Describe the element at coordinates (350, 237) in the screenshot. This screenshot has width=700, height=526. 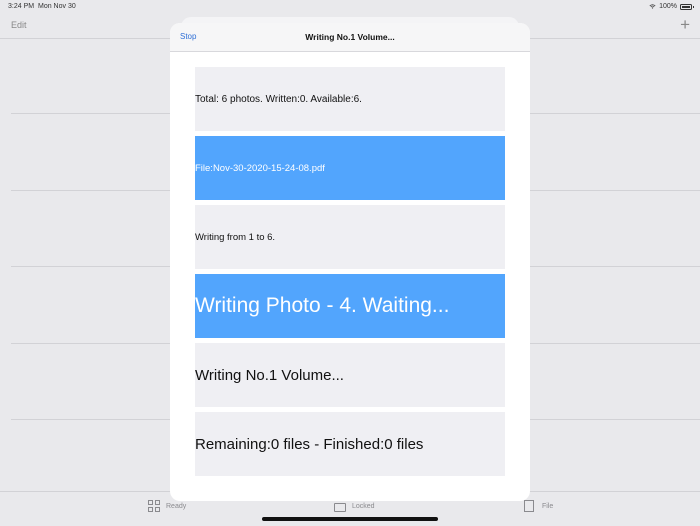
I see `range-row: Writing from 1 to 6.` at that location.